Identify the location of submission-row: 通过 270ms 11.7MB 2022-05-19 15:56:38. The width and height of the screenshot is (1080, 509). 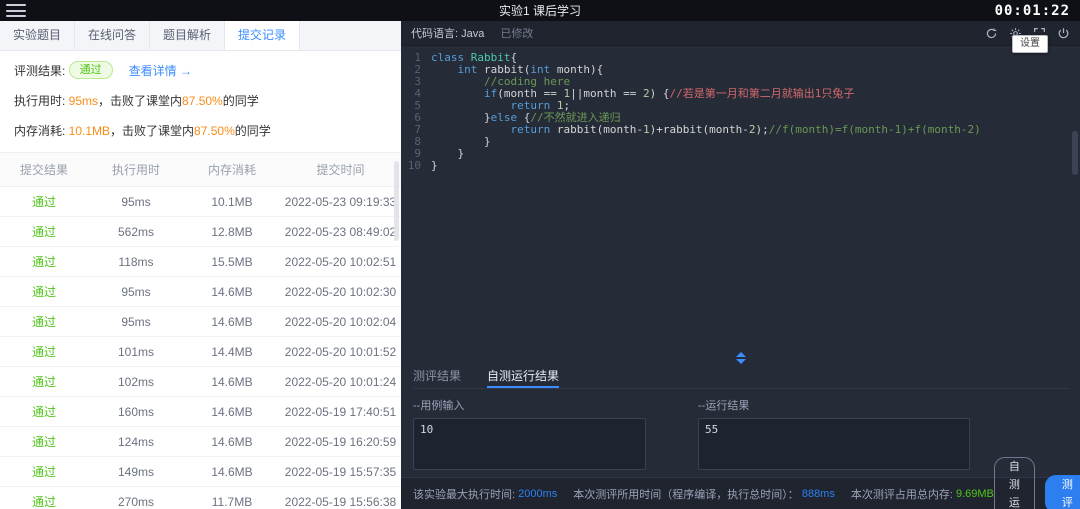
(200, 497).